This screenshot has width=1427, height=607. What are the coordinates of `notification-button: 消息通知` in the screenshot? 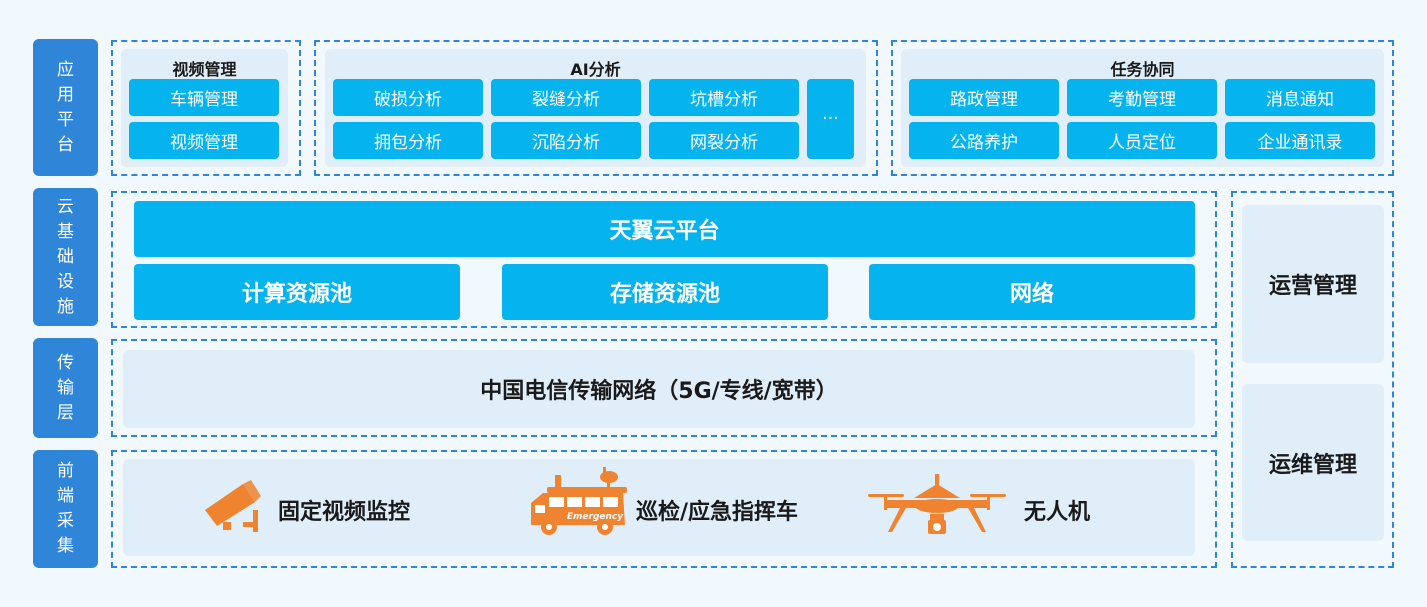 It's located at (1300, 97).